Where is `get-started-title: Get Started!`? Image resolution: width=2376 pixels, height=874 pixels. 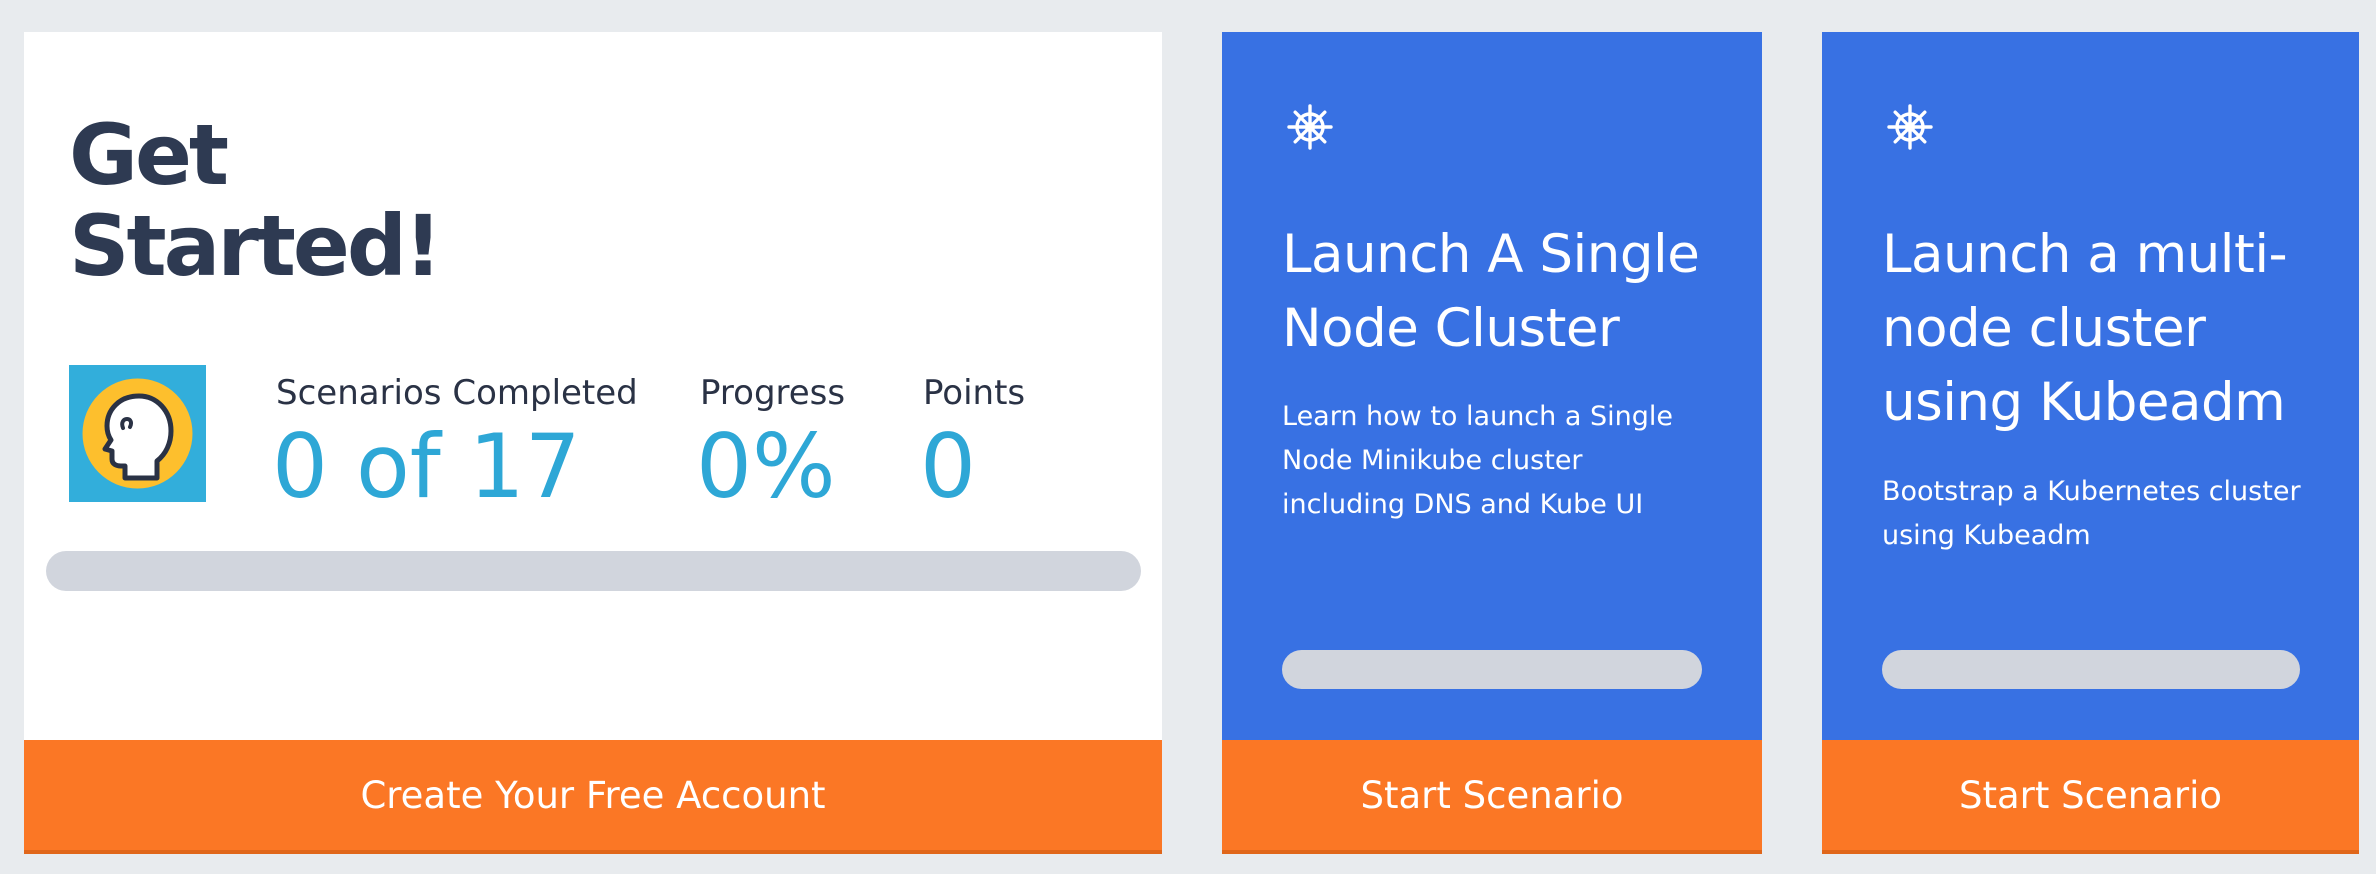 get-started-title: Get Started! is located at coordinates (255, 200).